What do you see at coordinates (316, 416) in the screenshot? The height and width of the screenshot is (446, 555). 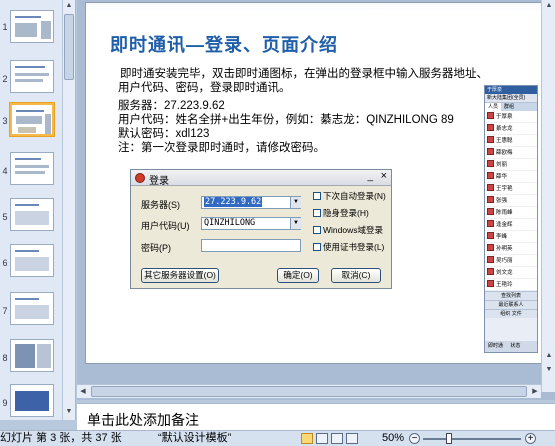 I see `notes-pane: 单击此处添加备注` at bounding box center [316, 416].